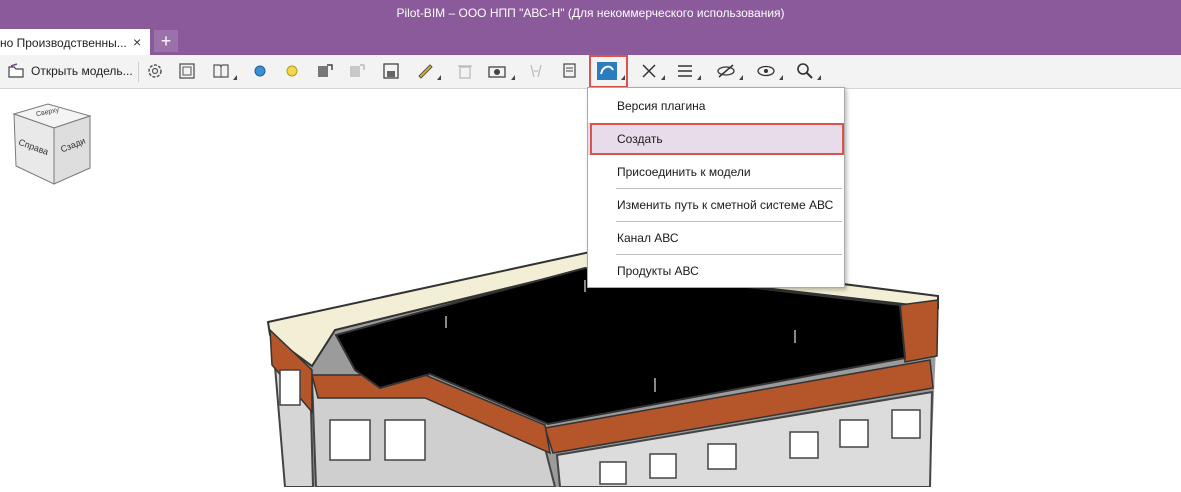 This screenshot has width=1181, height=492. I want to click on view-icon, so click(766, 71).